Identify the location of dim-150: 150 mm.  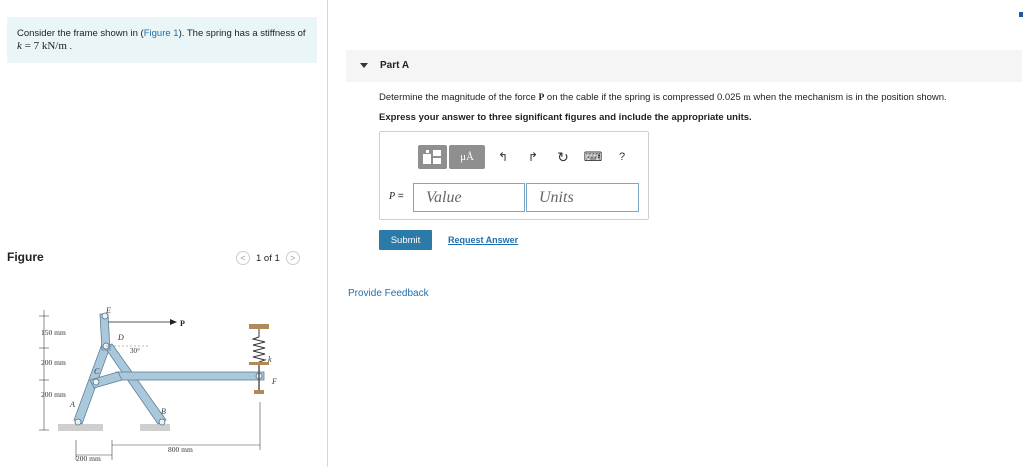
(53, 332).